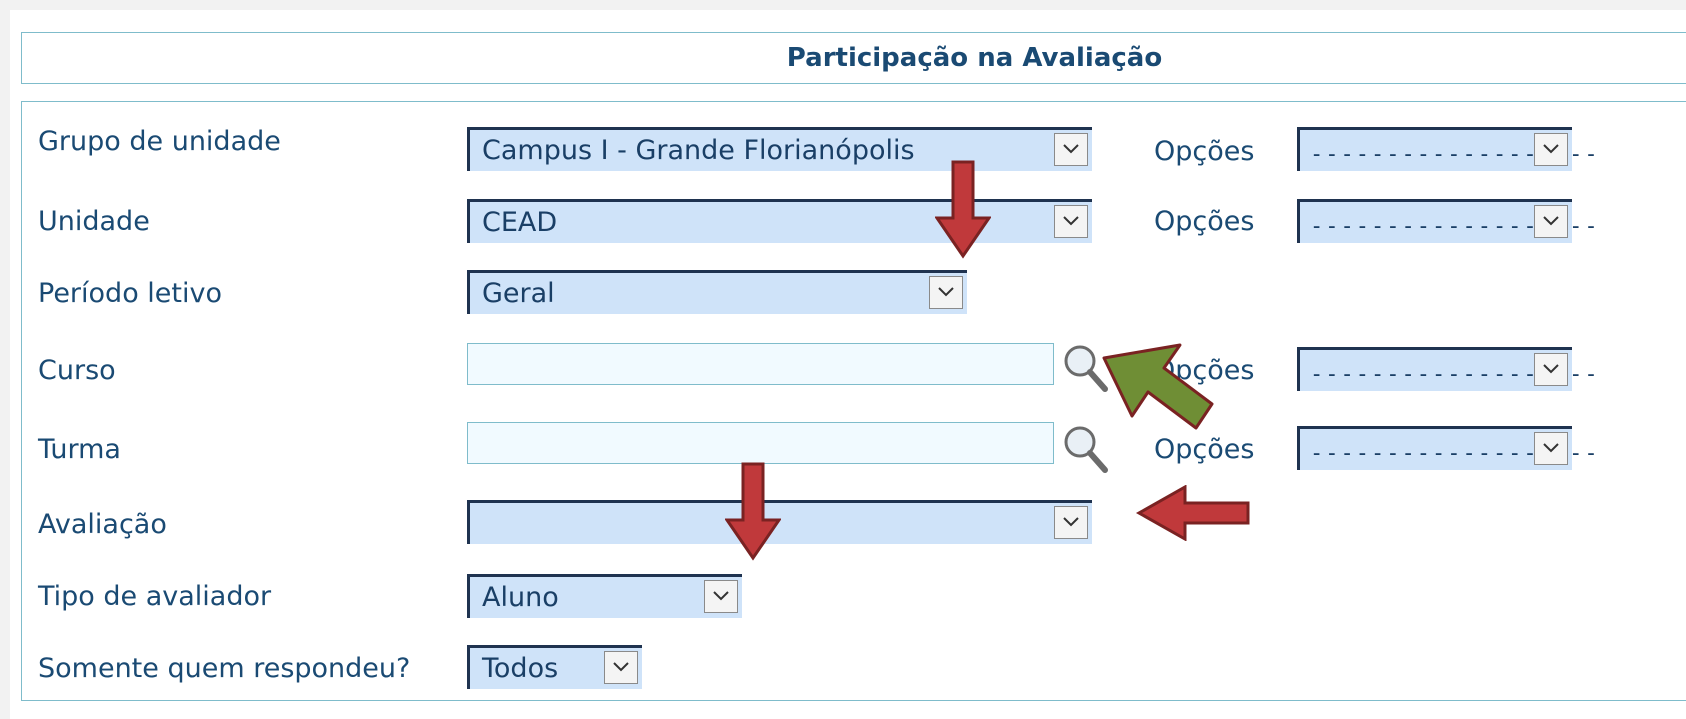 This screenshot has width=1686, height=719. What do you see at coordinates (224, 668) in the screenshot?
I see `somente-label: Somente quem respondeu?` at bounding box center [224, 668].